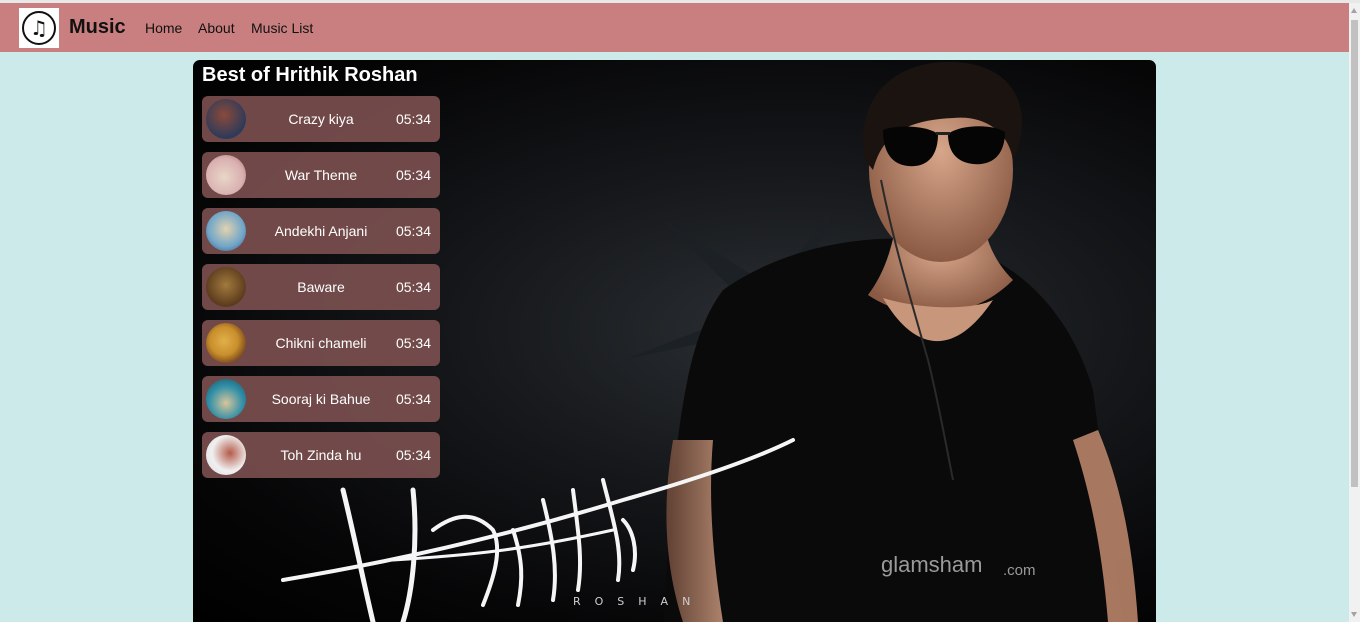 This screenshot has width=1360, height=622. I want to click on scroll-thumb, so click(1354, 253).